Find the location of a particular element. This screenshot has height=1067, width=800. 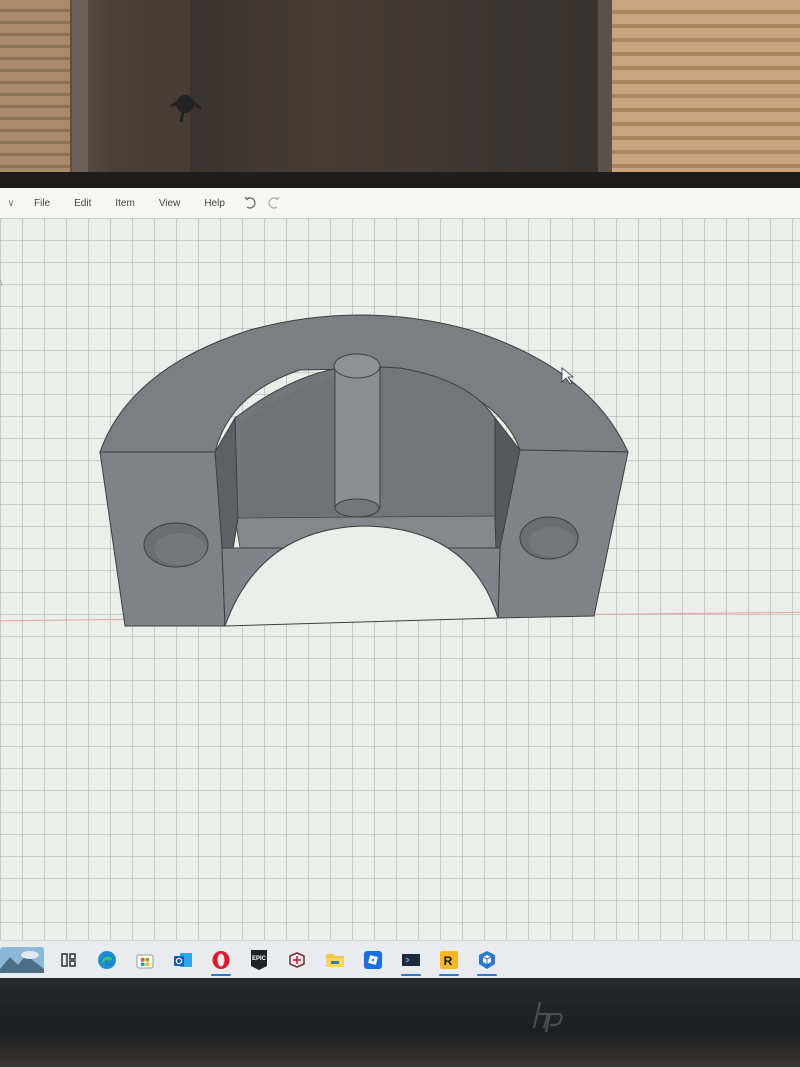

epic-games-label: EPIC is located at coordinates (259, 959).